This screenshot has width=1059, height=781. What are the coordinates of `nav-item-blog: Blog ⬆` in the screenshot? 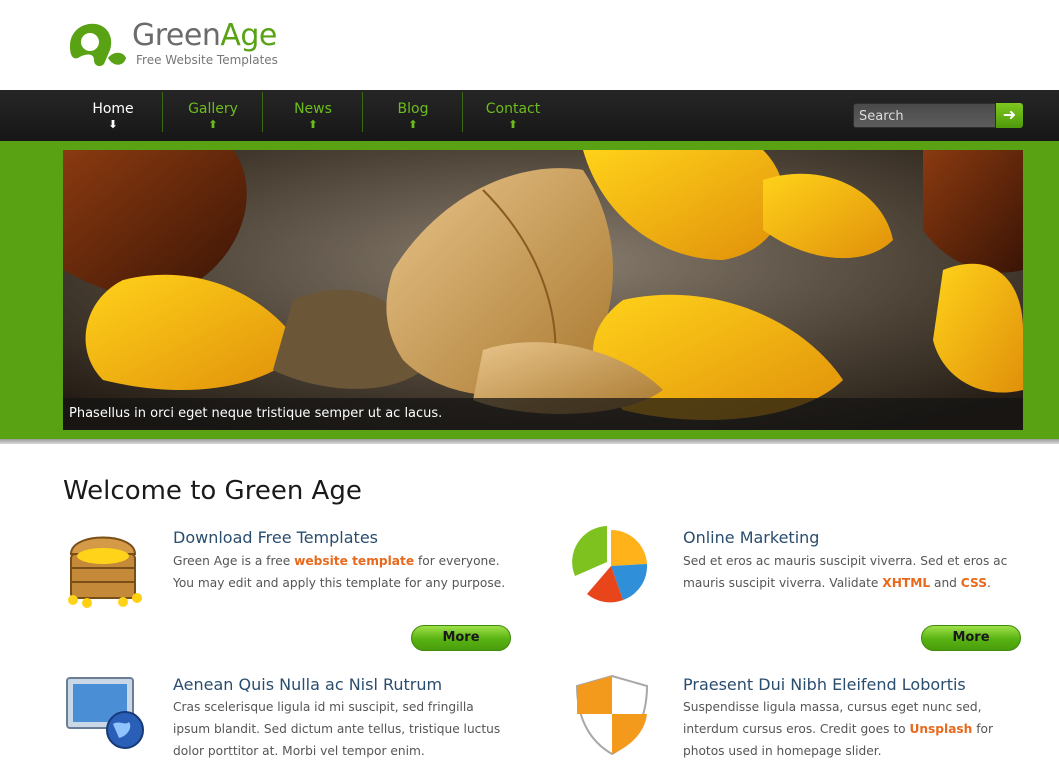 It's located at (413, 115).